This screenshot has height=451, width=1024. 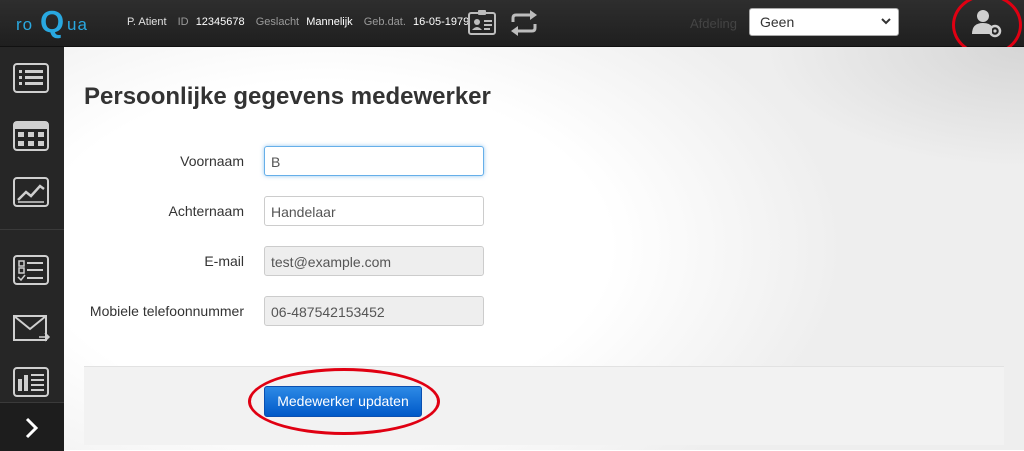 I want to click on logo-text-left: ro, so click(x=25, y=24).